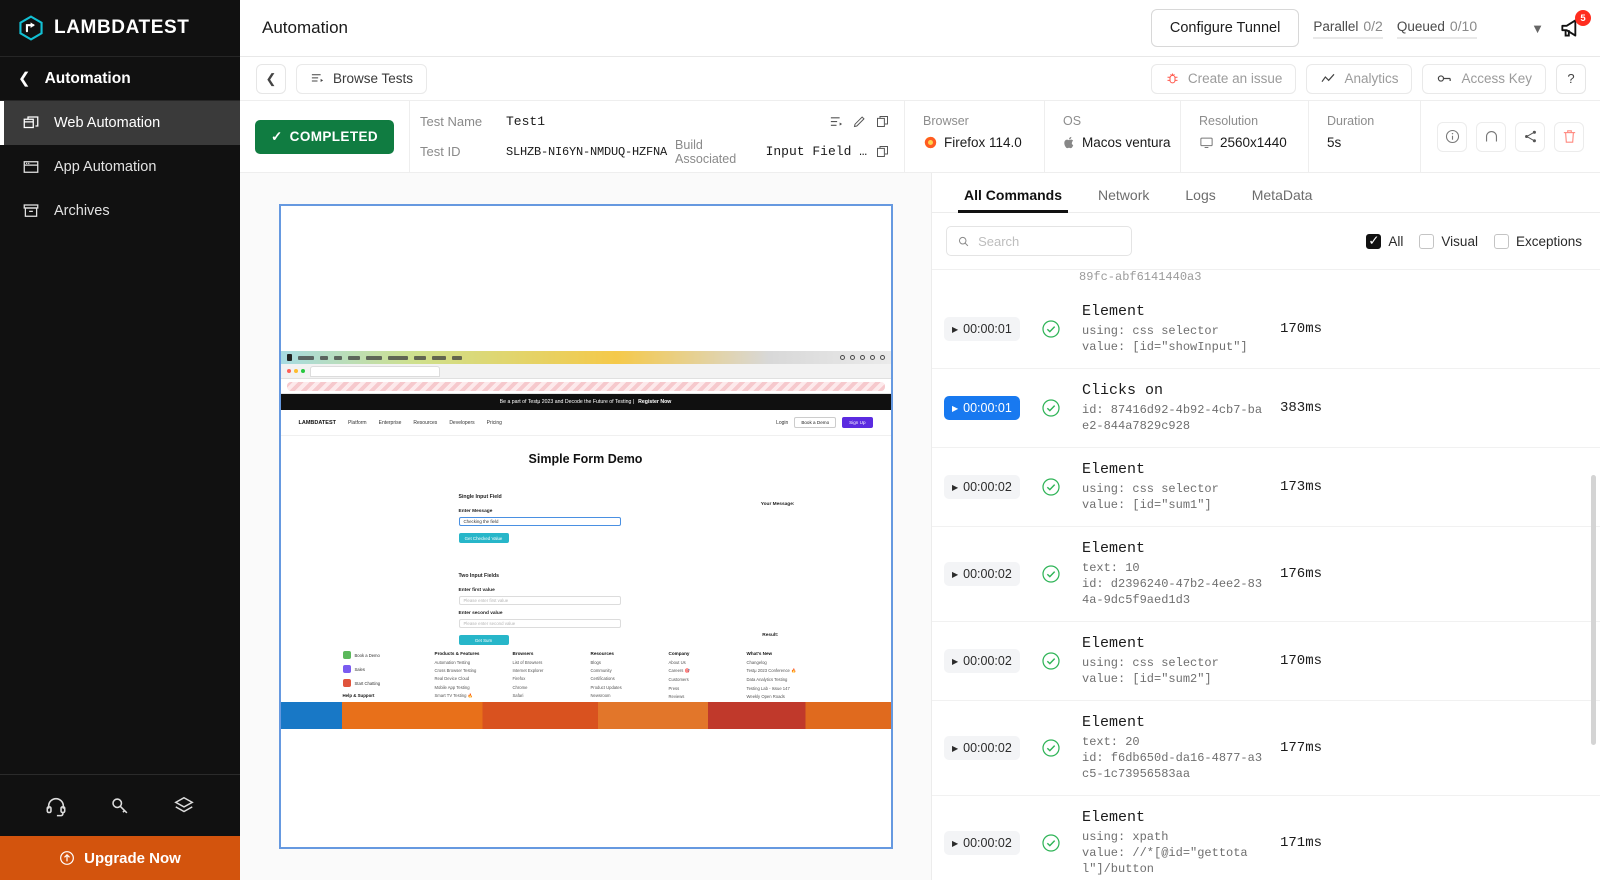 The width and height of the screenshot is (1600, 880). Describe the element at coordinates (120, 858) in the screenshot. I see `upgrade-now-button: Upgrade Now` at that location.